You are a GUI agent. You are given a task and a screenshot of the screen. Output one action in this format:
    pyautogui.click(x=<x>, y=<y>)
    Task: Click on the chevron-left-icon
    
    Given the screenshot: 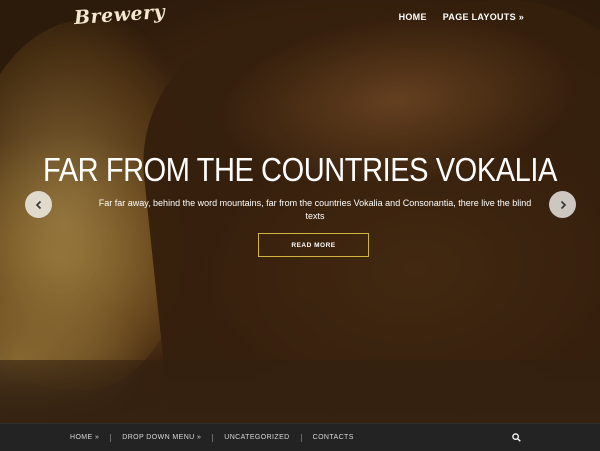 What is the action you would take?
    pyautogui.click(x=38, y=204)
    